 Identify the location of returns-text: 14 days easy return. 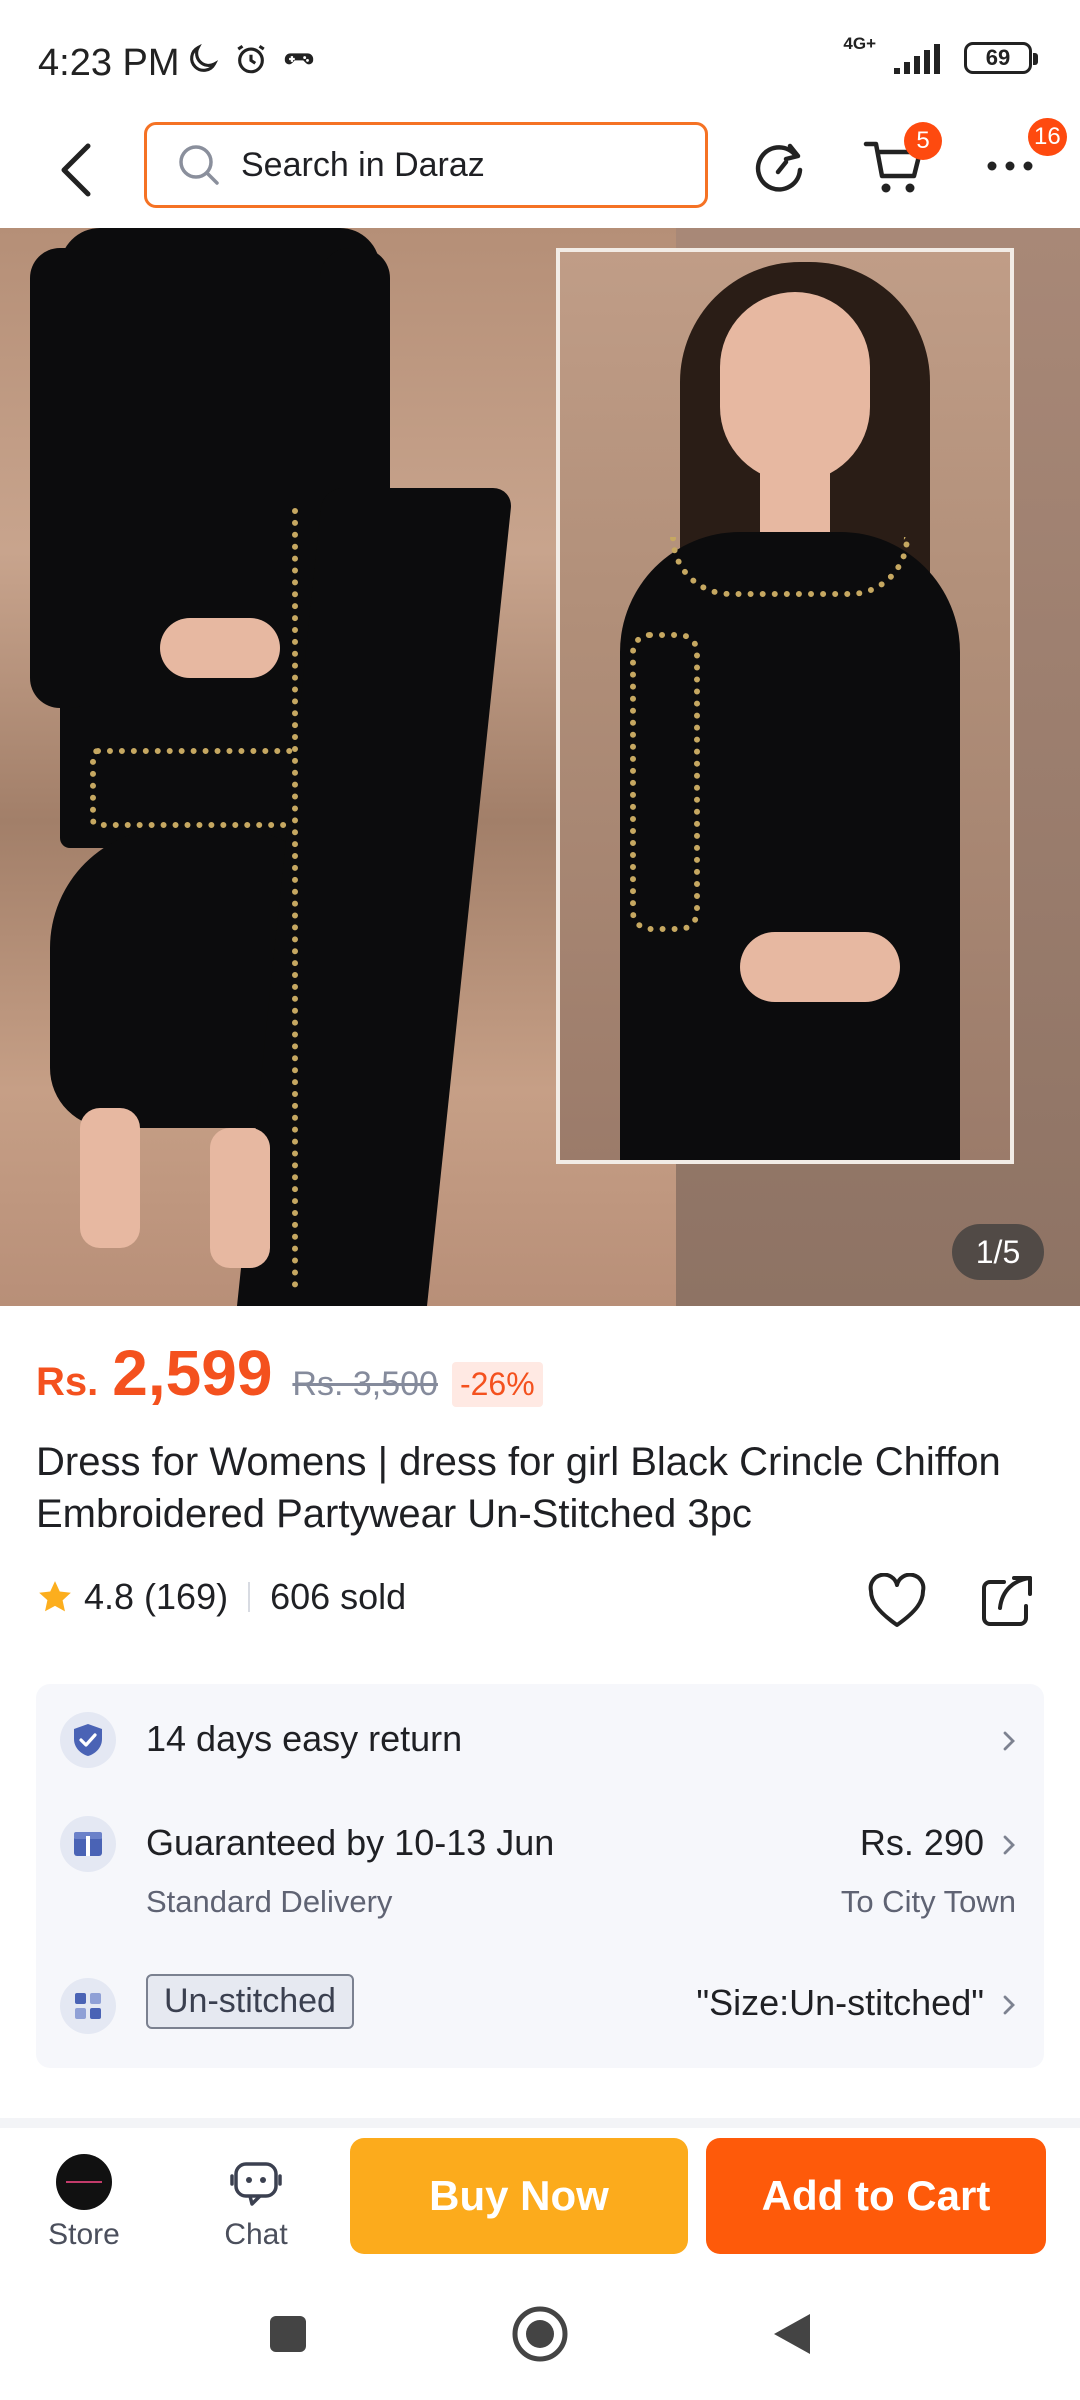
(304, 1738).